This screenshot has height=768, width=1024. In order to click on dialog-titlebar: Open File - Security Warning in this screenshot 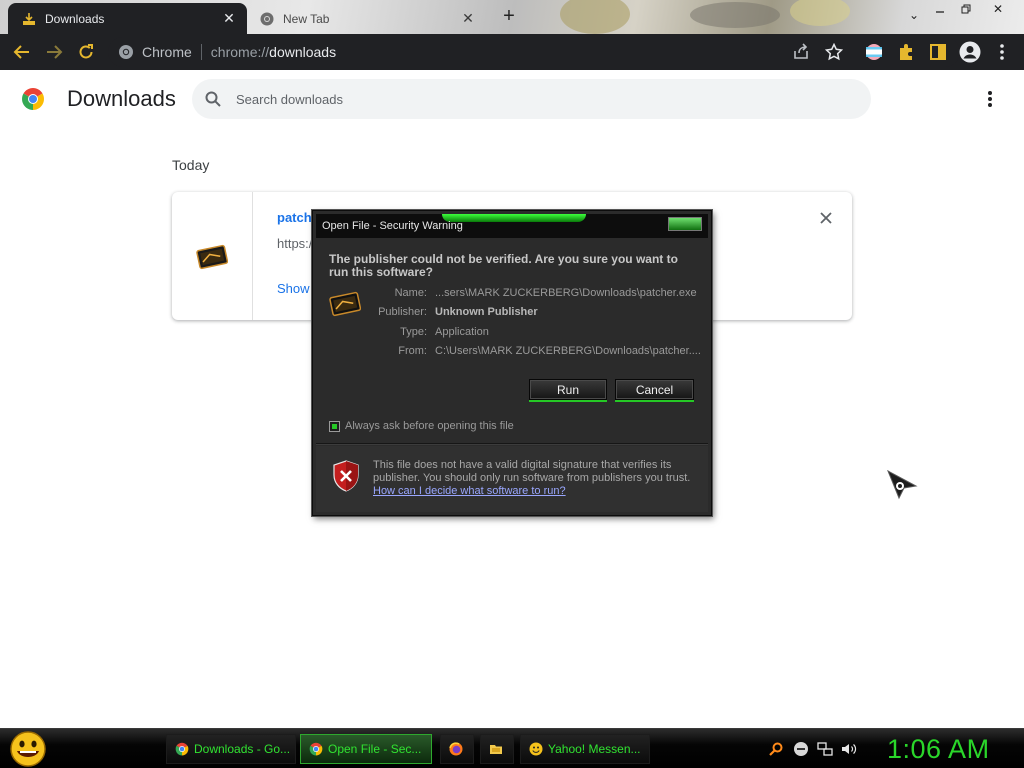, I will do `click(512, 226)`.